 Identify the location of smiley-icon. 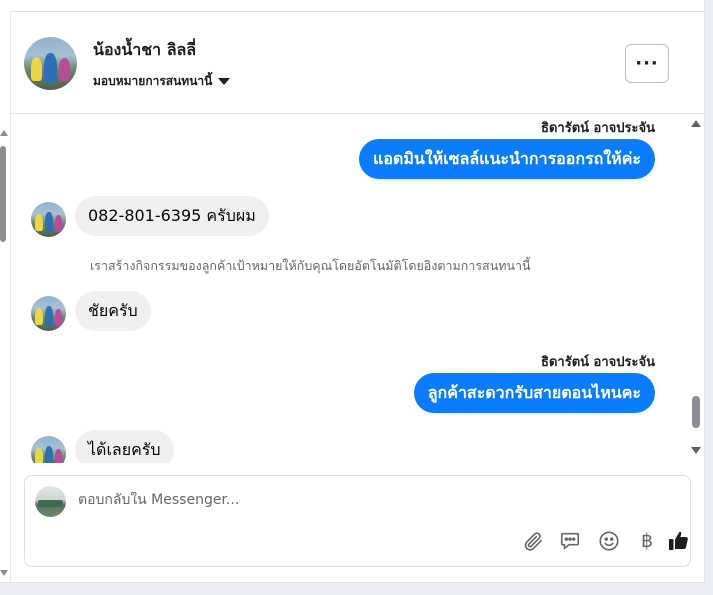
(609, 541).